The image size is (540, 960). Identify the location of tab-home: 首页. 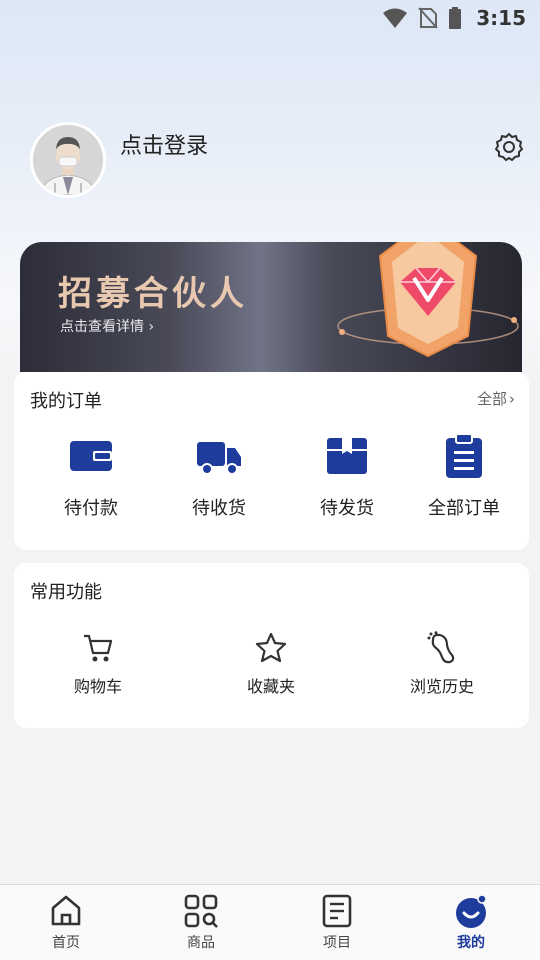
(66, 922).